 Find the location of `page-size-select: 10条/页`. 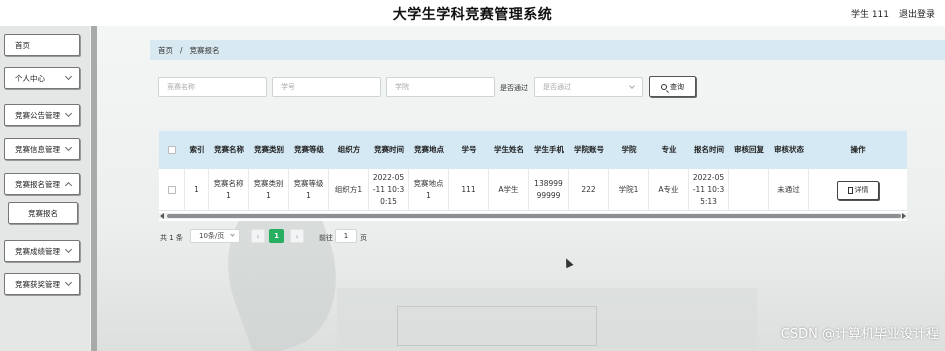

page-size-select: 10条/页 is located at coordinates (215, 236).